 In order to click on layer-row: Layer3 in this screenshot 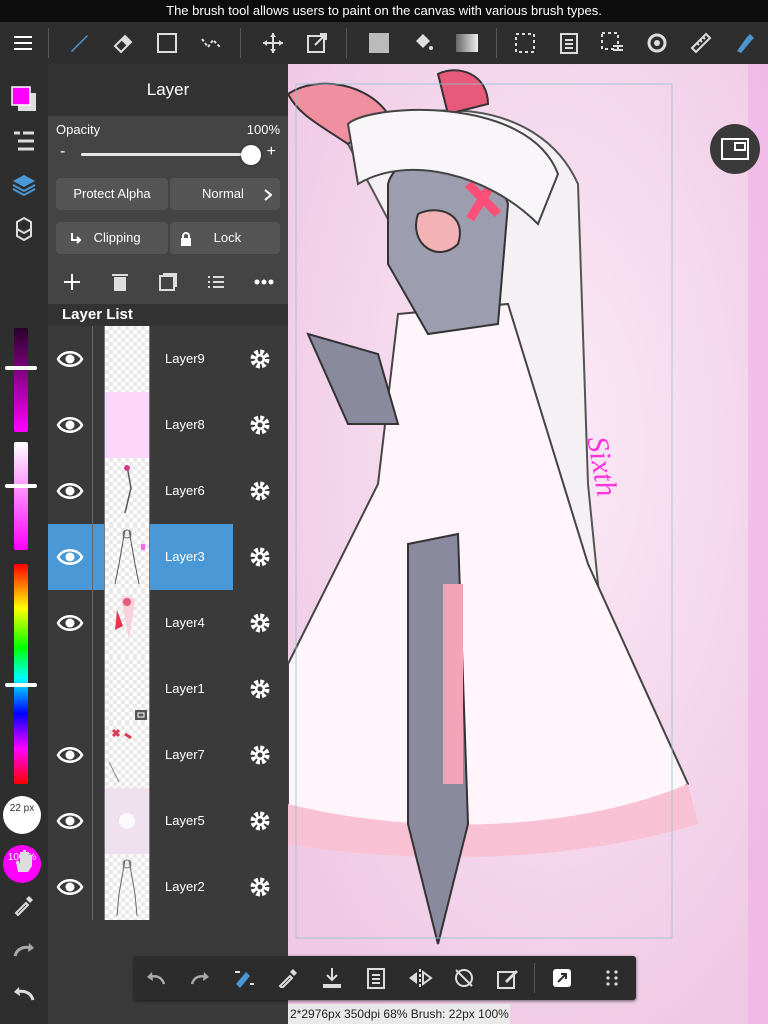, I will do `click(168, 557)`.